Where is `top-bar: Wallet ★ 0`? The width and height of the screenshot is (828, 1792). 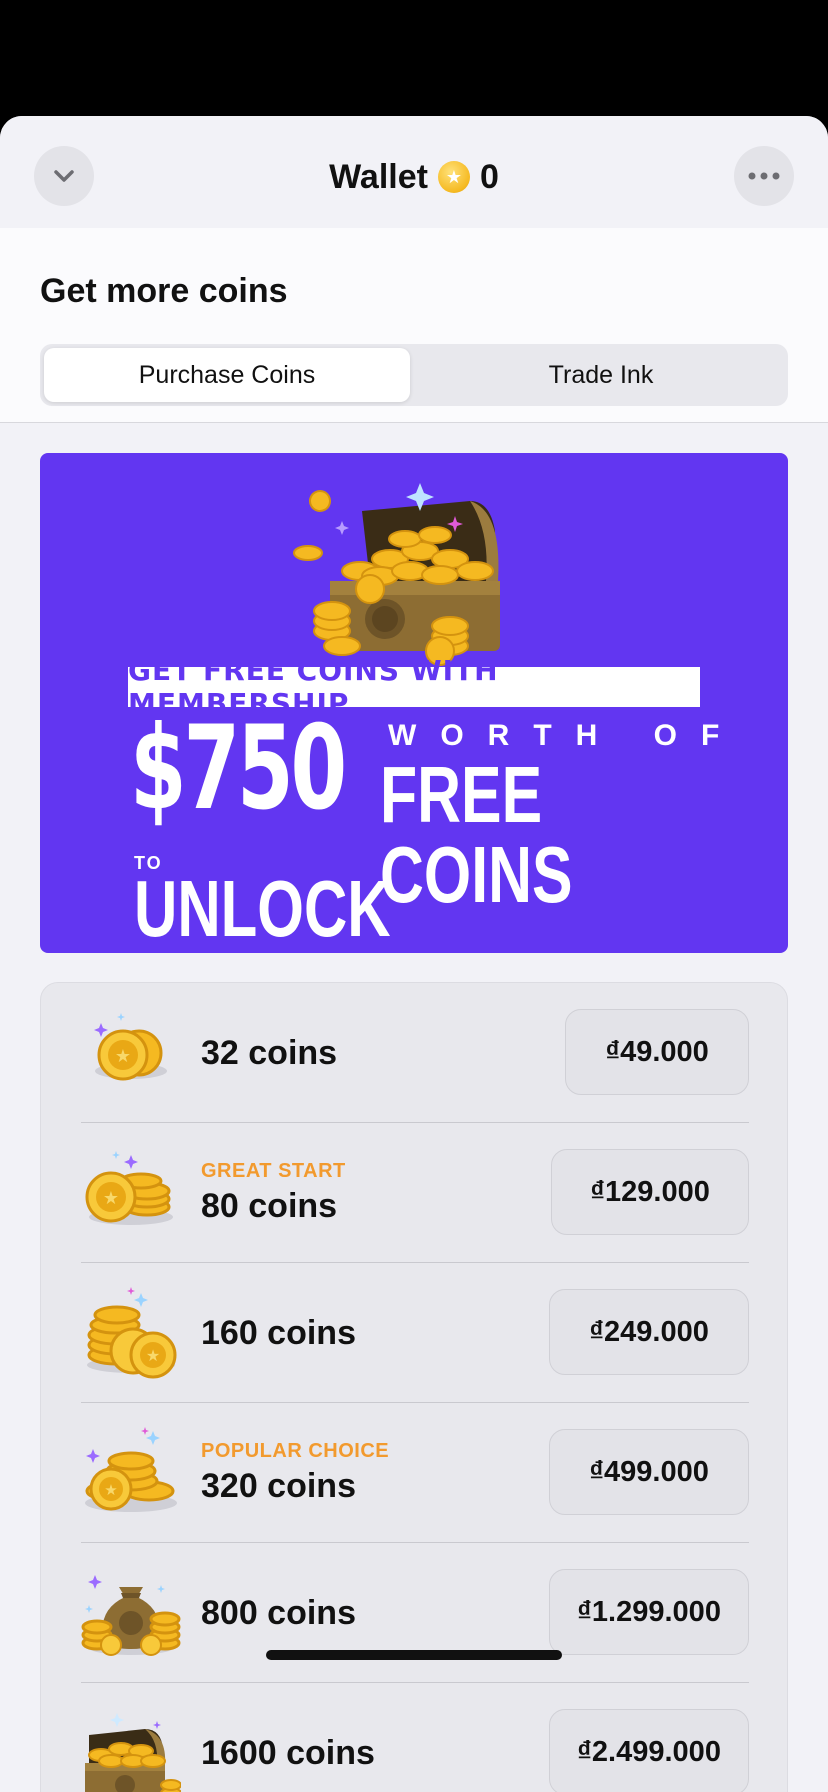
top-bar: Wallet ★ 0 is located at coordinates (414, 172).